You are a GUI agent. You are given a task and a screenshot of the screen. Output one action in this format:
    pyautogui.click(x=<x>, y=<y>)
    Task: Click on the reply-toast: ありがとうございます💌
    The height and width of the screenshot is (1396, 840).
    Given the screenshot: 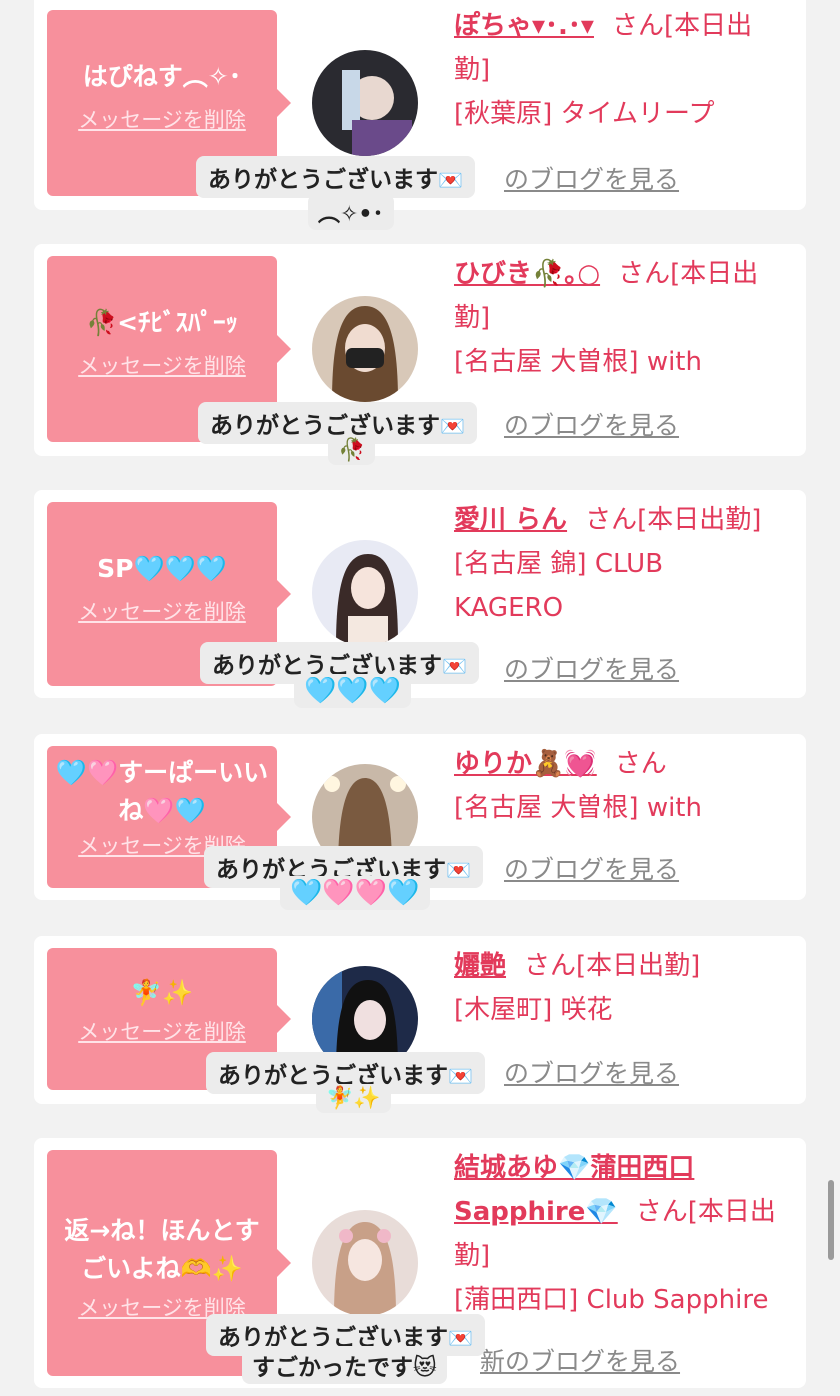 What is the action you would take?
    pyautogui.click(x=335, y=177)
    